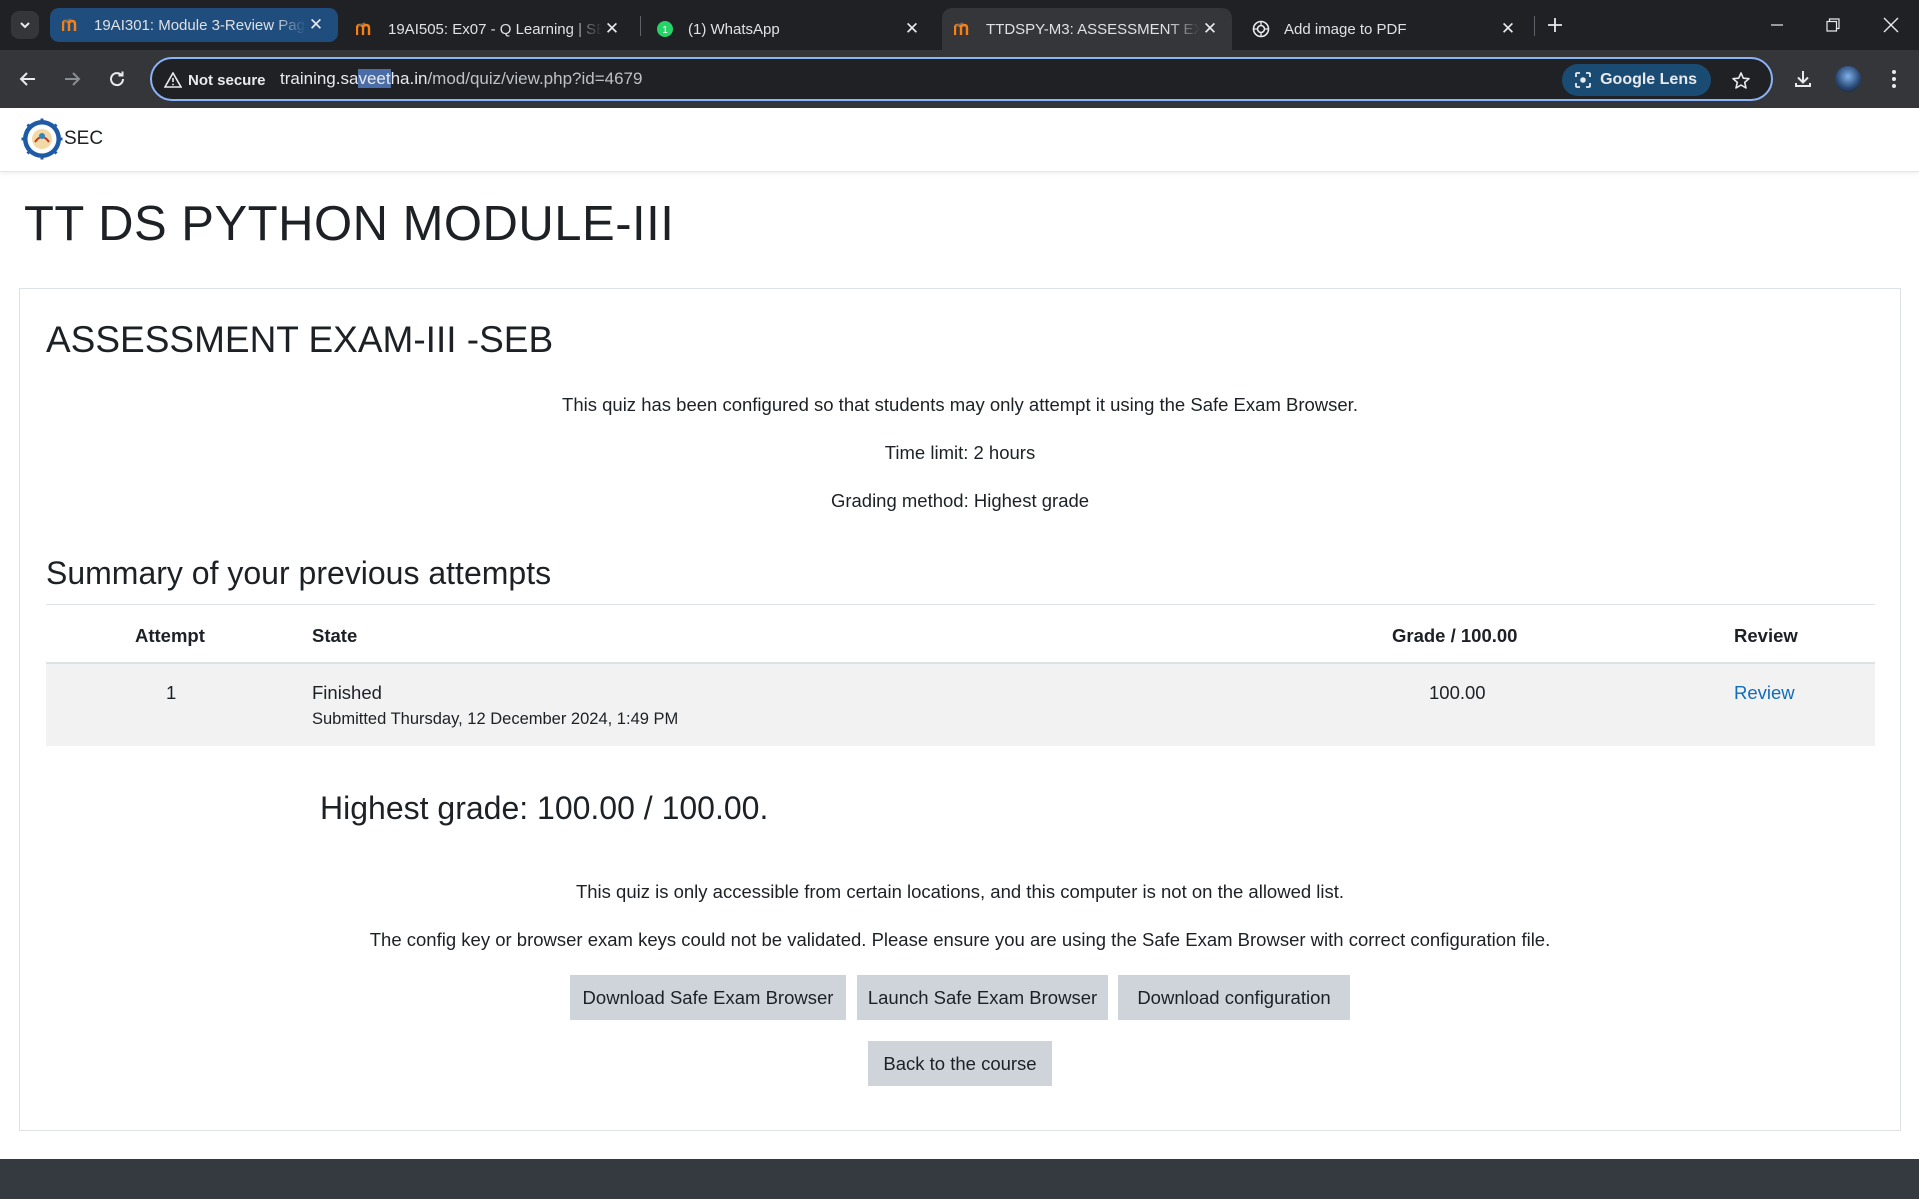  What do you see at coordinates (535, 78) in the screenshot?
I see `url-path: /mod/quiz/view.php?id=4679` at bounding box center [535, 78].